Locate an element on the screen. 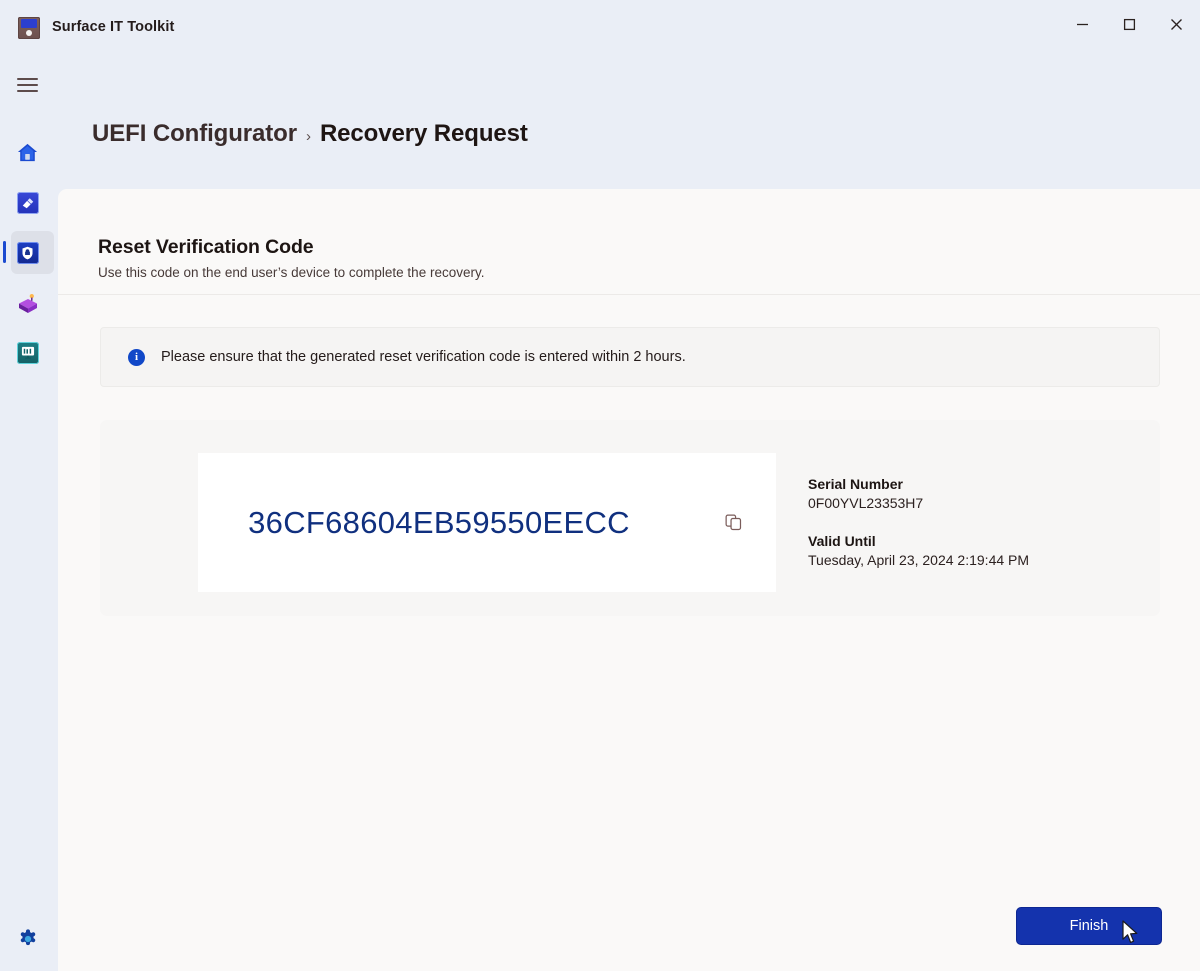 This screenshot has width=1200, height=971. copy-icon is located at coordinates (733, 522).